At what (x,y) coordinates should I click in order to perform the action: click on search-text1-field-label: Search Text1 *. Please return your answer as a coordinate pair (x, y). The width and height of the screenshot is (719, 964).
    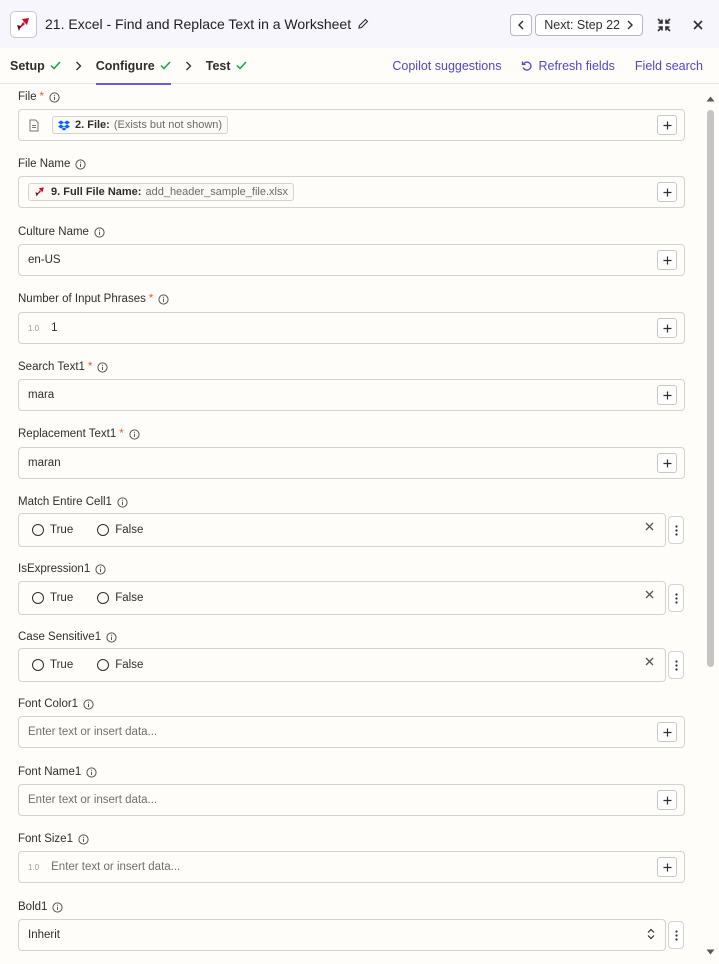
    Looking at the image, I should click on (63, 367).